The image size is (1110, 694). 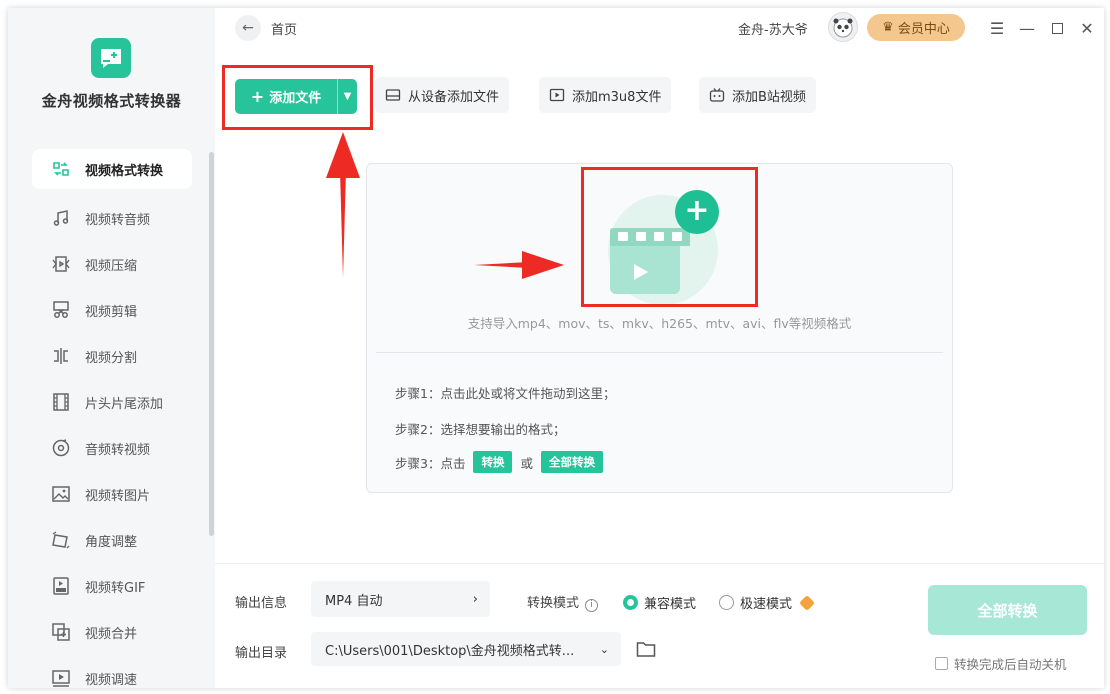 What do you see at coordinates (61, 632) in the screenshot?
I see `merge-icon` at bounding box center [61, 632].